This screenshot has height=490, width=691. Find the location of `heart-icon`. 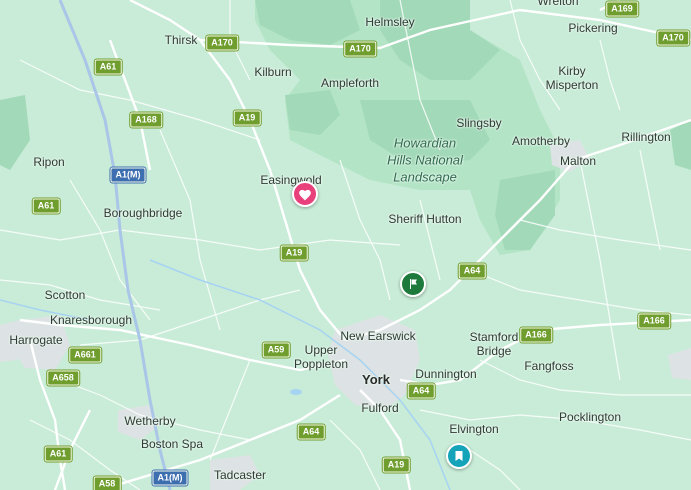

heart-icon is located at coordinates (305, 194).